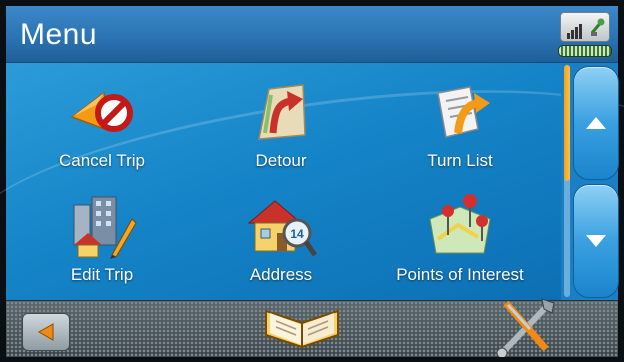  I want to click on menu-item-label: Cancel Trip, so click(102, 160).